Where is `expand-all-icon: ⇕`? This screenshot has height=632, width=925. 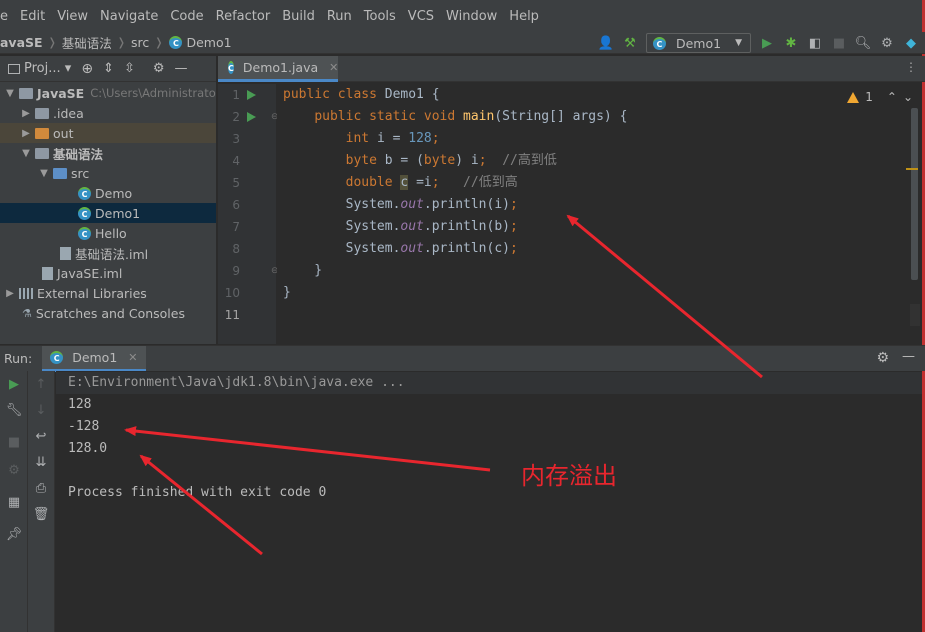 expand-all-icon: ⇕ is located at coordinates (108, 68).